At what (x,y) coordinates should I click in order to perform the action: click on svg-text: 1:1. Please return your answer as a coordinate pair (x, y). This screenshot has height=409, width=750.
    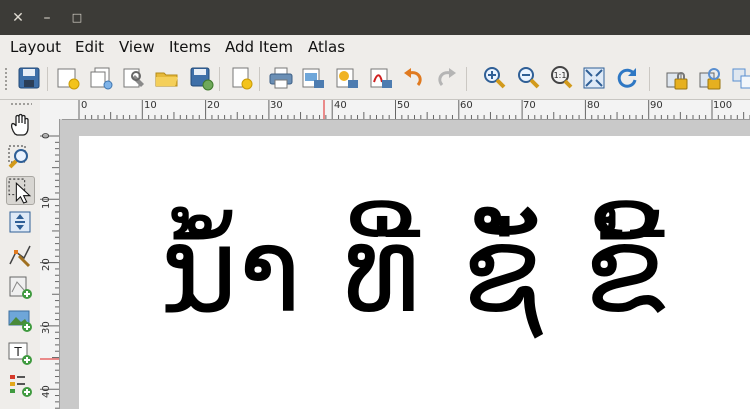
    Looking at the image, I should click on (560, 75).